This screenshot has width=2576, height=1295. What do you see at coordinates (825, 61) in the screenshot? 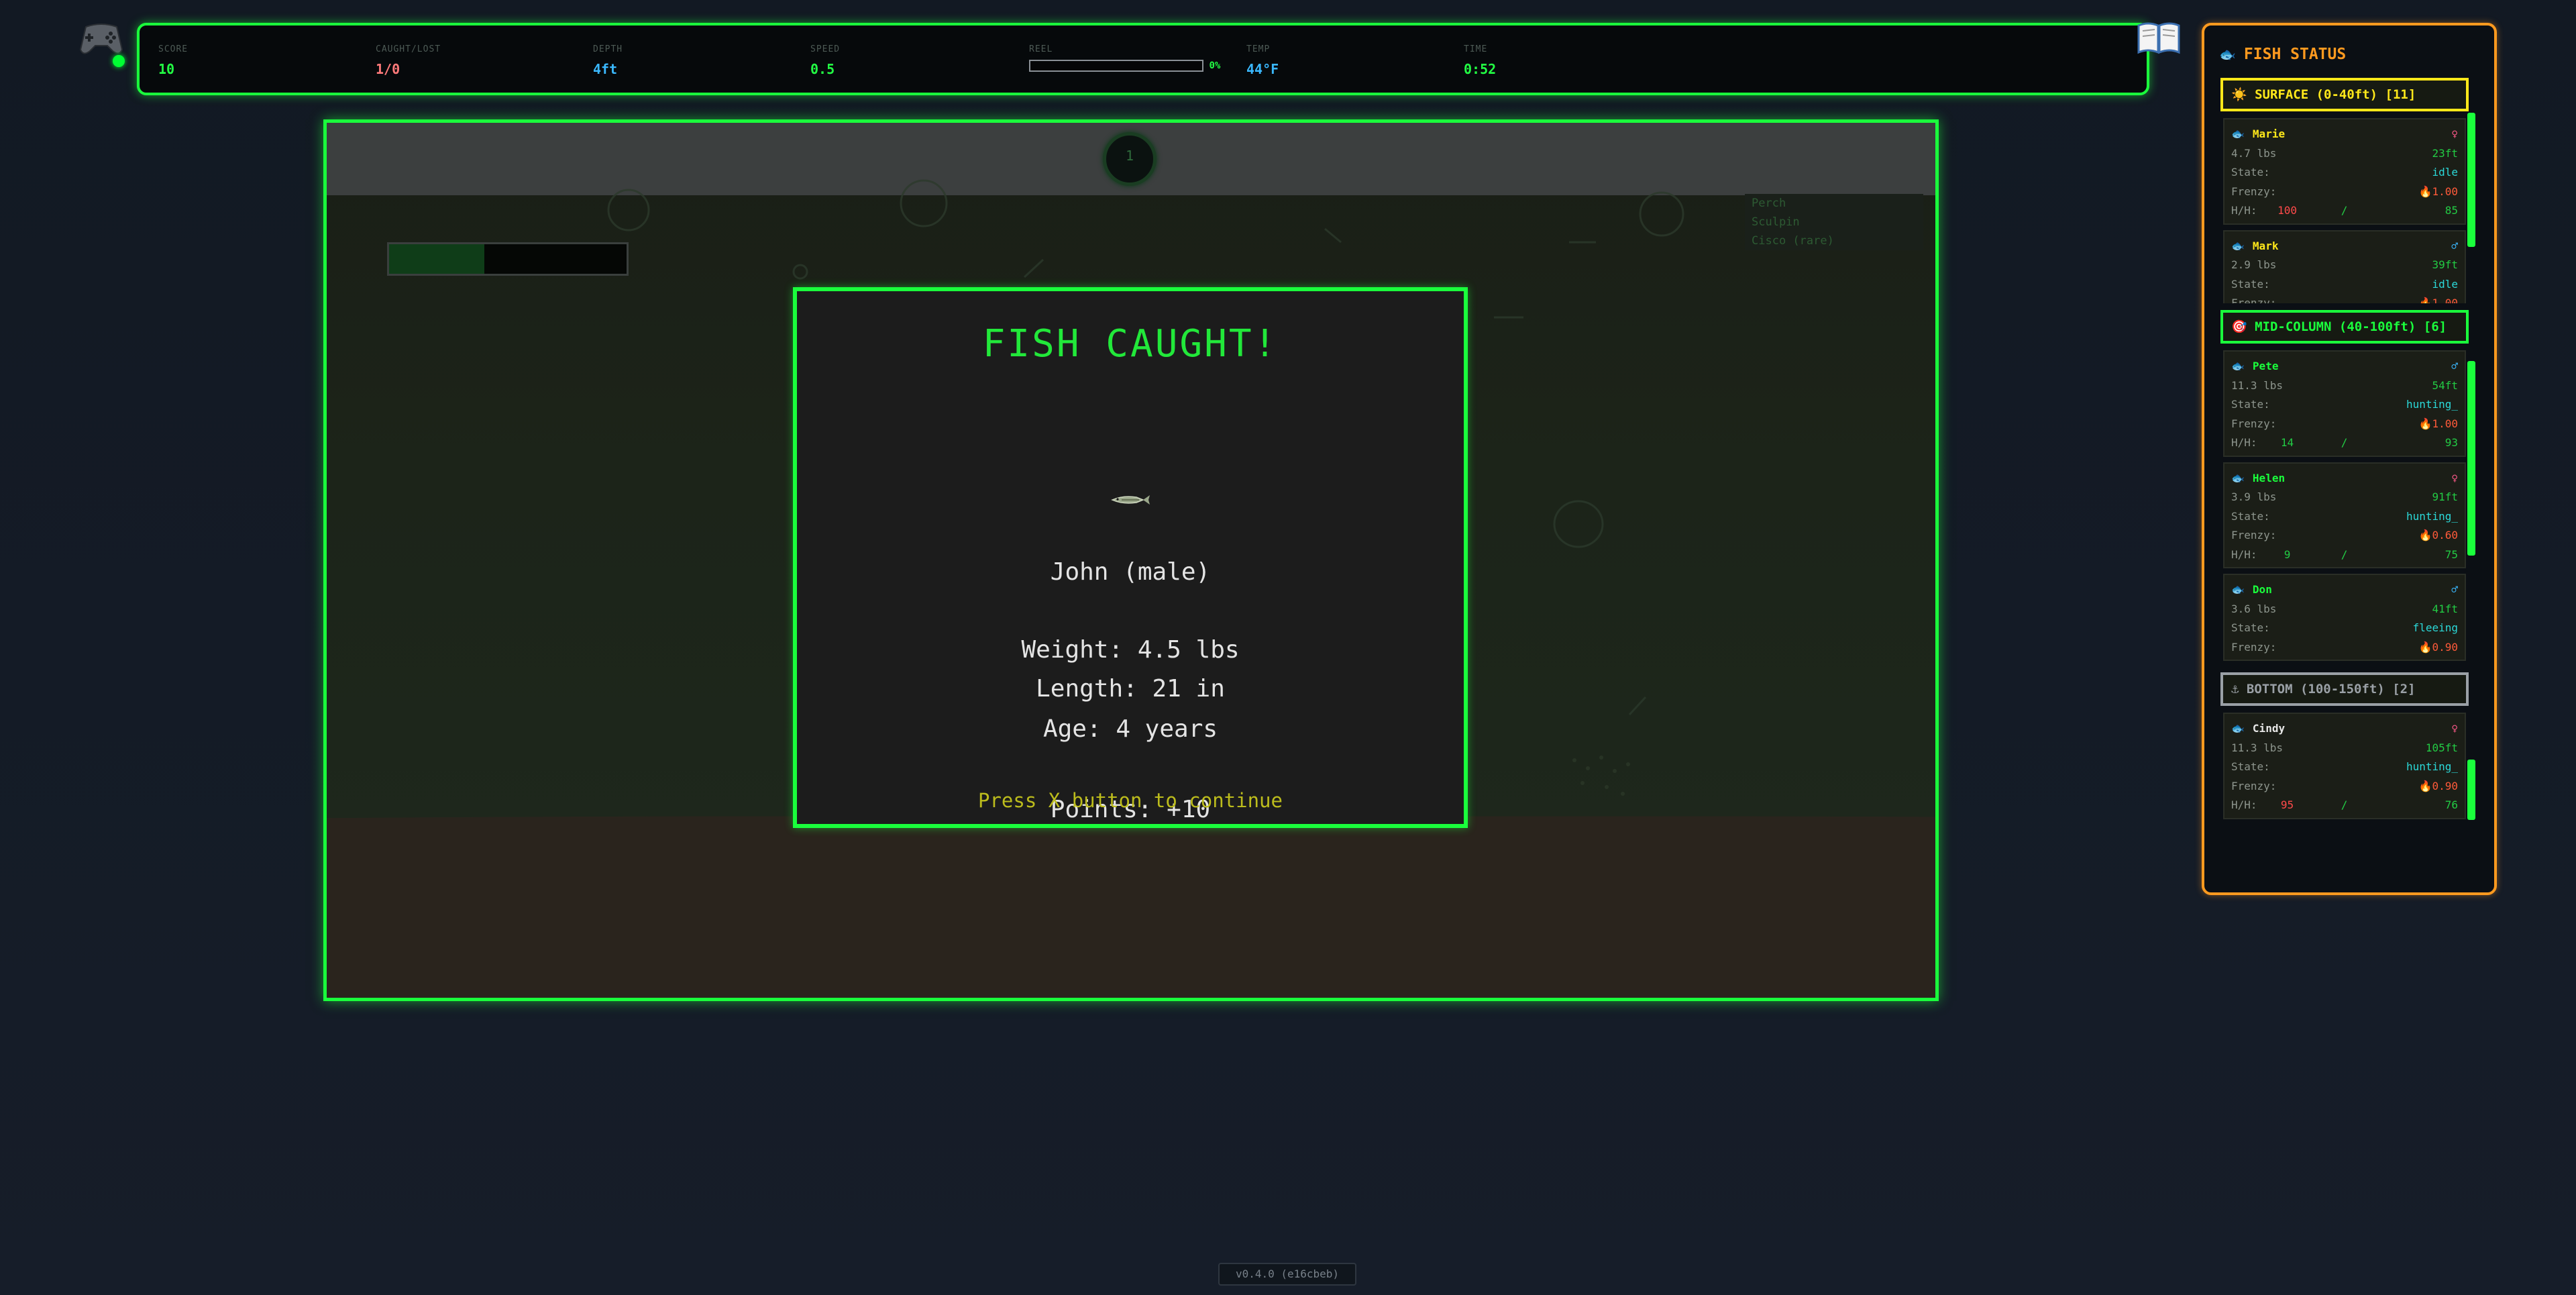
I see `speed-stat: SPEED 0.5` at bounding box center [825, 61].